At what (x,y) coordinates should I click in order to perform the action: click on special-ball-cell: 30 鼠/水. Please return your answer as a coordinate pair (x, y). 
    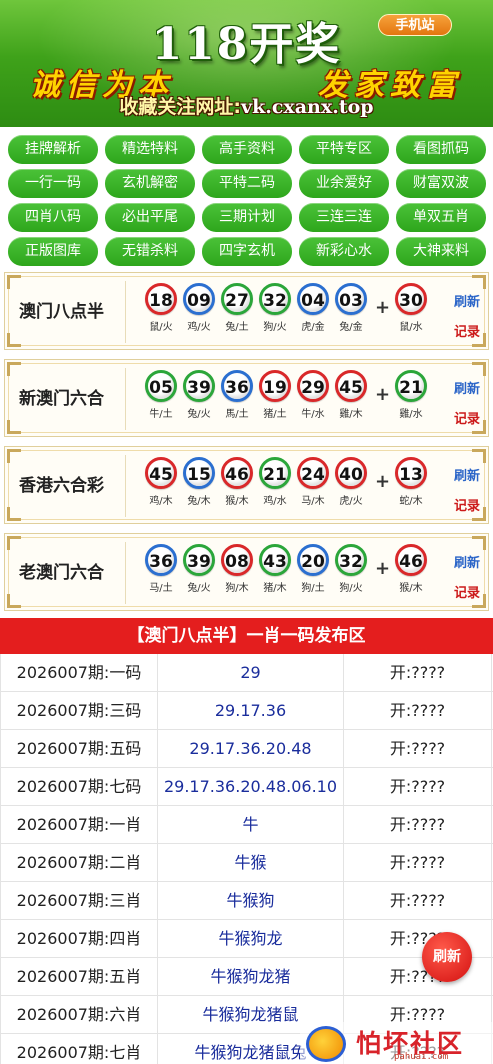
    Looking at the image, I should click on (411, 308).